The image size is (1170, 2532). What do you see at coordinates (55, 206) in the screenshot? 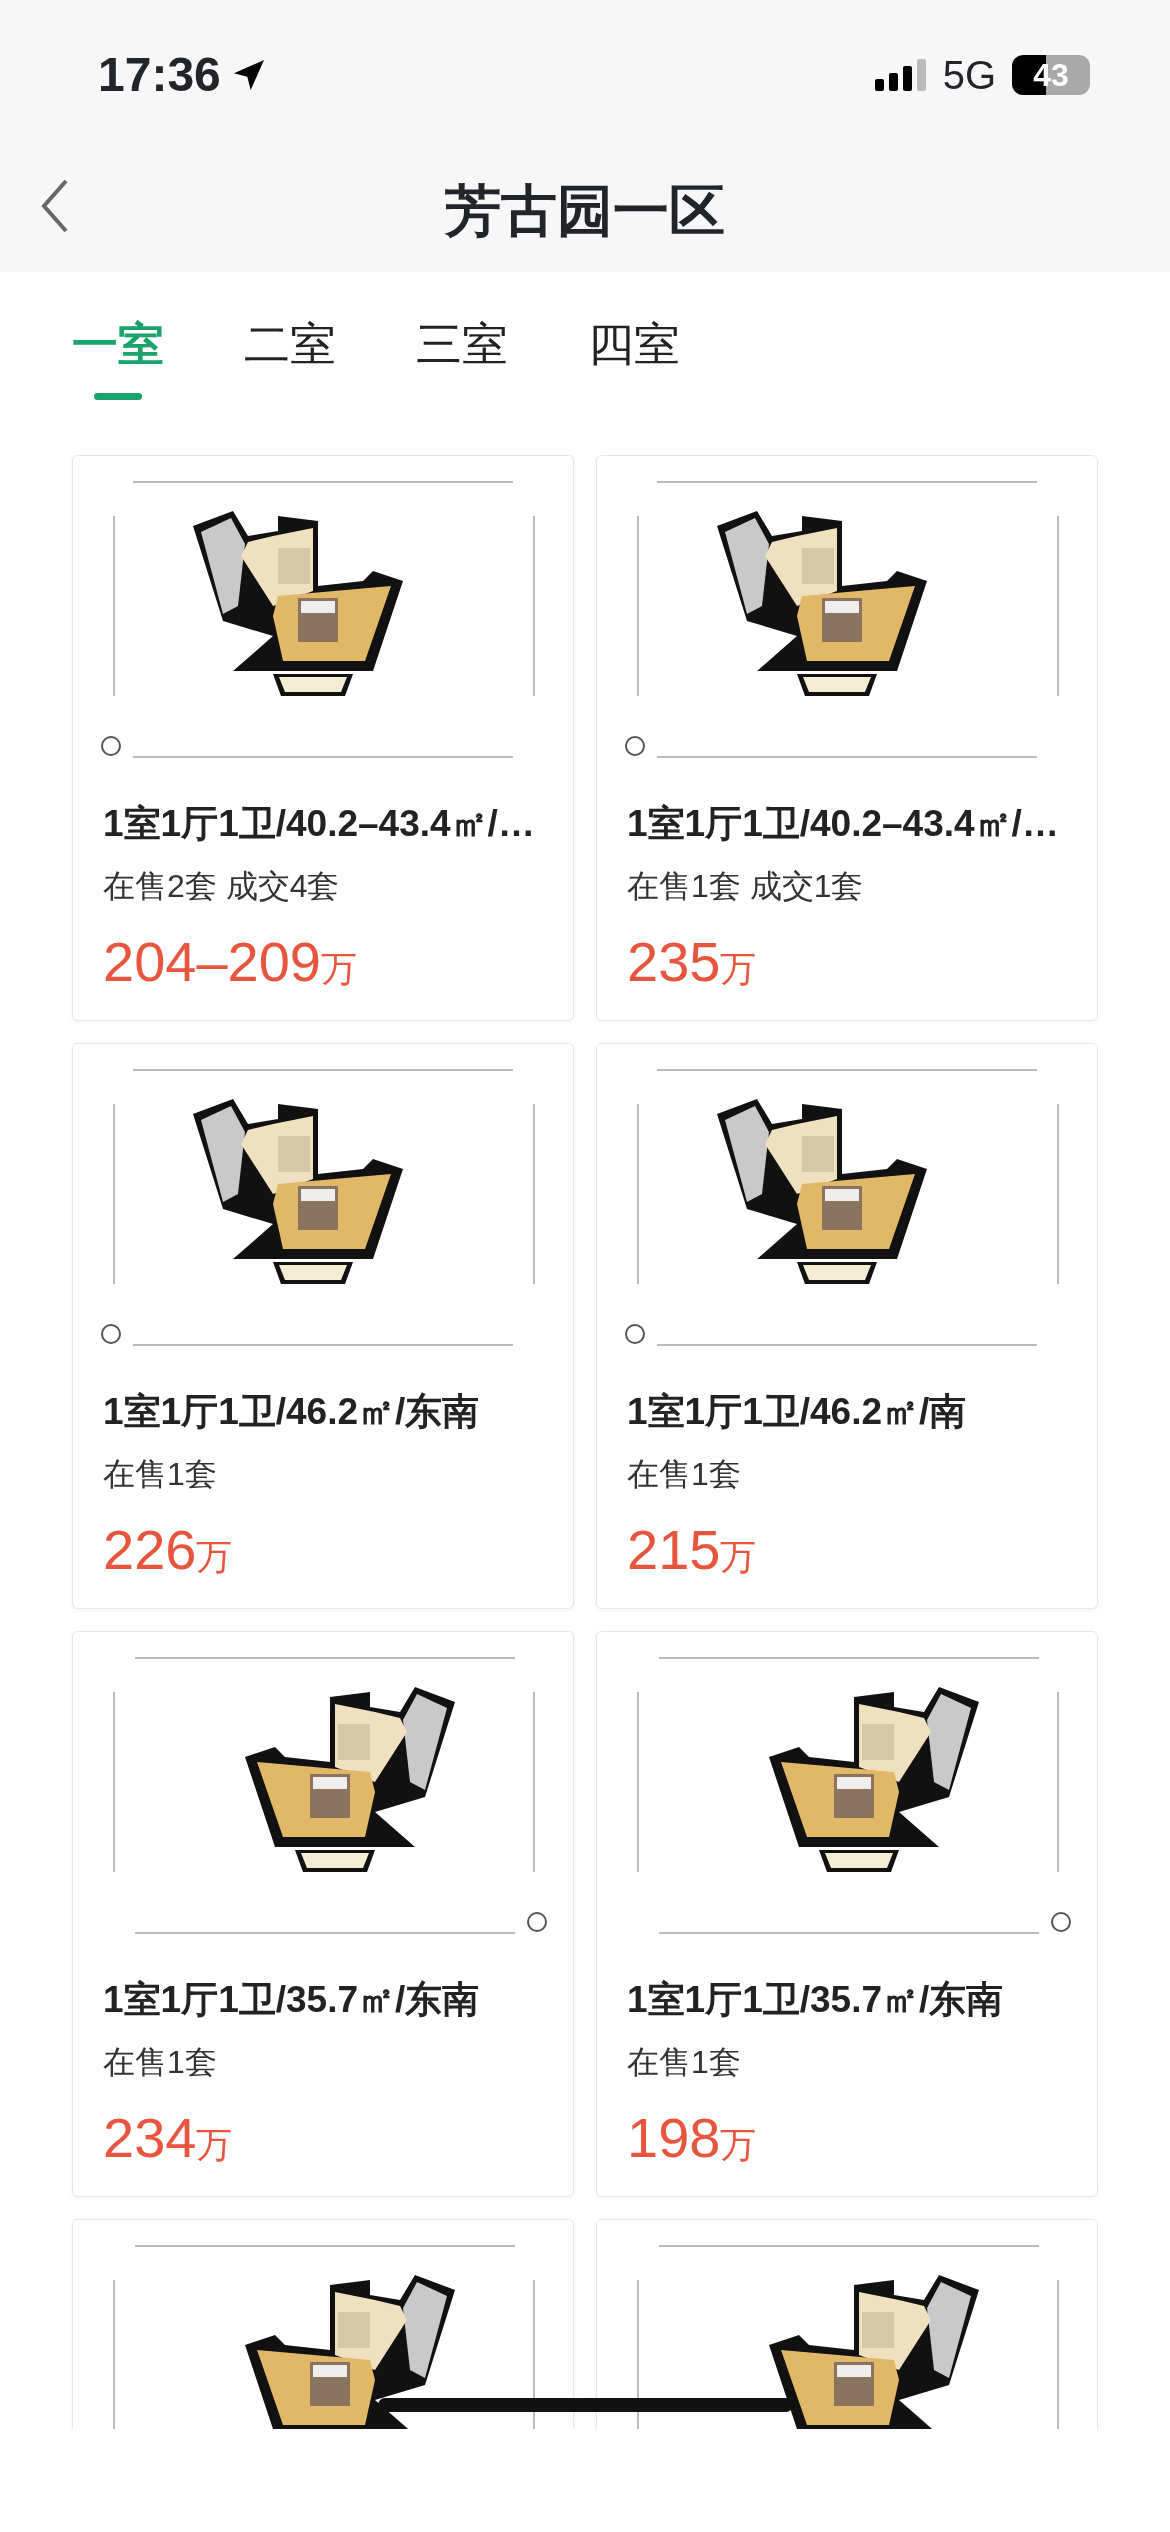
I see `back-icon` at bounding box center [55, 206].